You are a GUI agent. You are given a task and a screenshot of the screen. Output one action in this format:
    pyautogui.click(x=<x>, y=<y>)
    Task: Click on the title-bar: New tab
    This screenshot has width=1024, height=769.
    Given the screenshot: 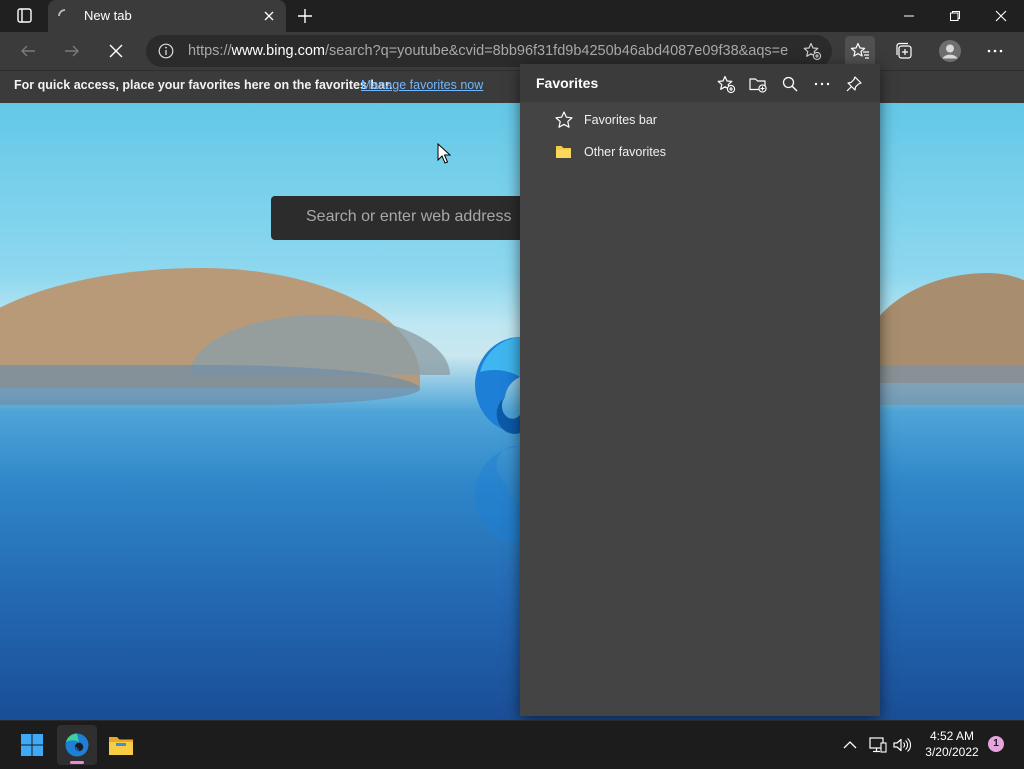 What is the action you would take?
    pyautogui.click(x=512, y=16)
    